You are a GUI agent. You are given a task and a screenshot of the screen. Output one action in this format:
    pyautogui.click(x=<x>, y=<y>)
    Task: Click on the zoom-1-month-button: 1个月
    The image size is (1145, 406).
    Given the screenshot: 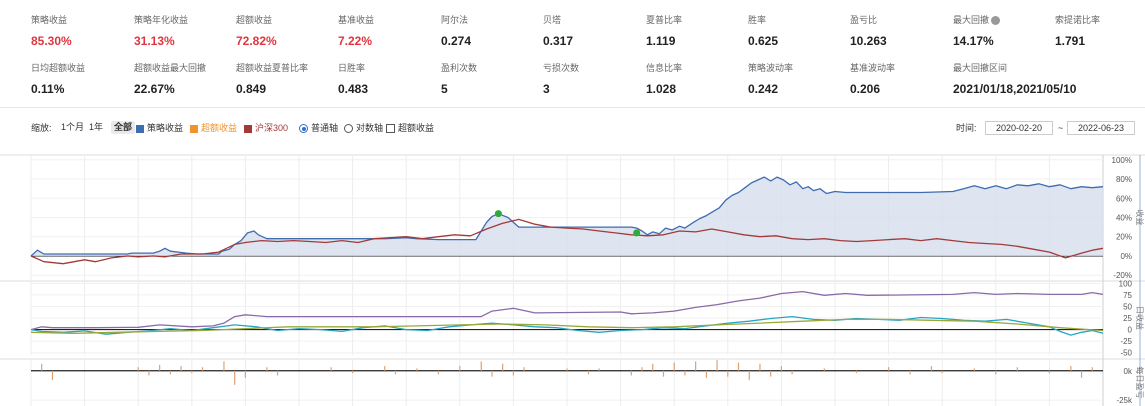 What is the action you would take?
    pyautogui.click(x=72, y=127)
    